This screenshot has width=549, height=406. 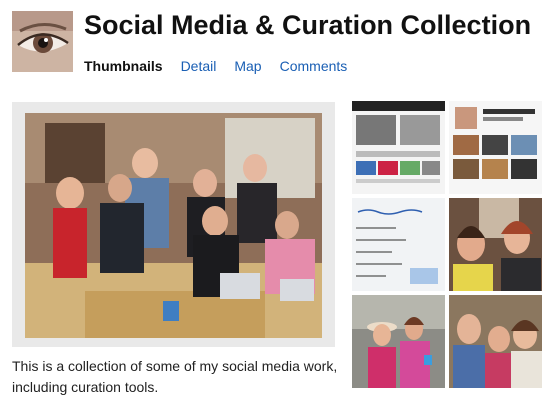 I want to click on thumbnail-whiteboard, so click(x=398, y=244).